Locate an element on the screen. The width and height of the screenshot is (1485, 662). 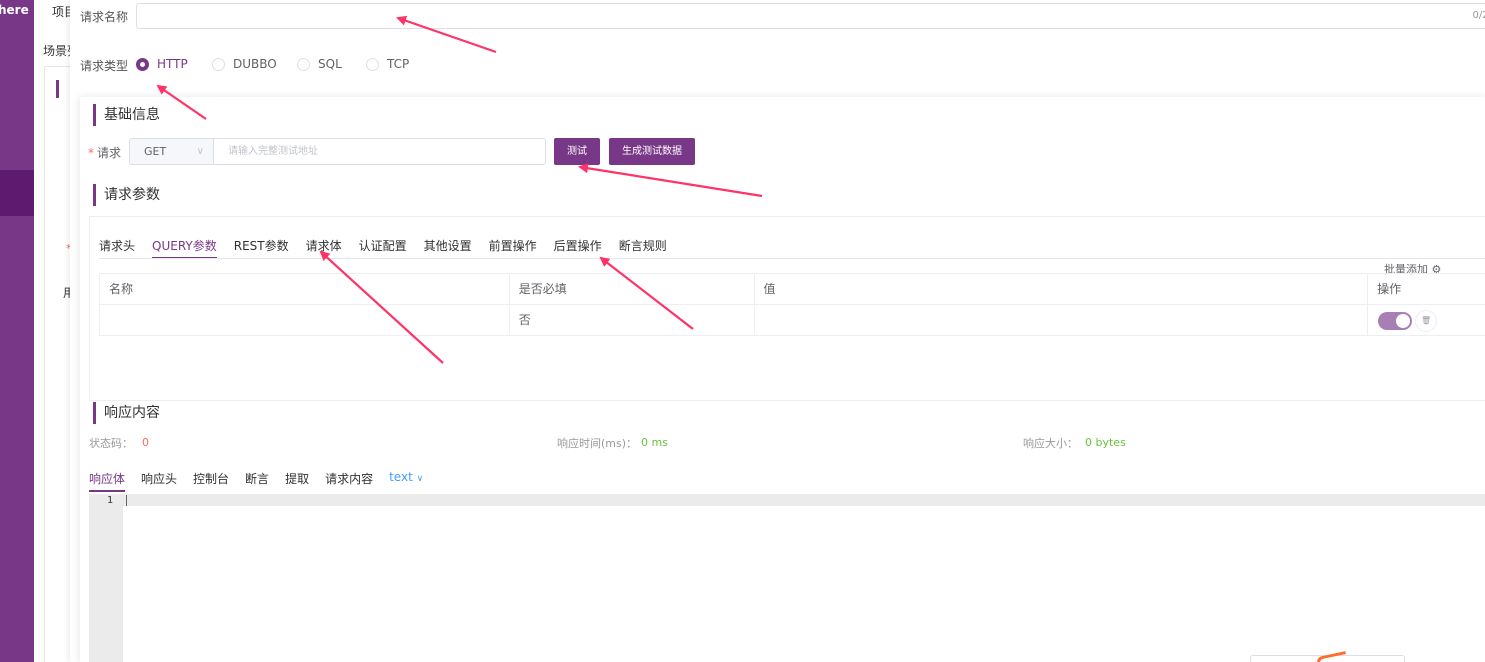
cell-actions: 🗑 is located at coordinates (1426, 320).